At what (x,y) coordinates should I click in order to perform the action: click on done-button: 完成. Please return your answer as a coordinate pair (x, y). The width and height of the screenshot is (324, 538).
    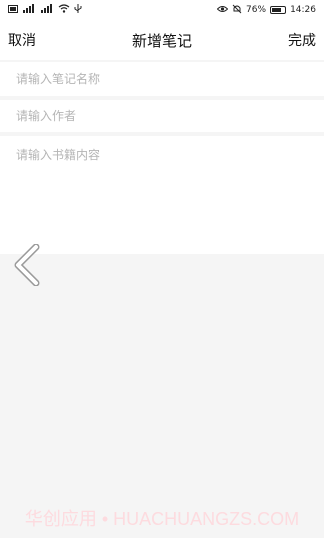
    Looking at the image, I should click on (302, 40).